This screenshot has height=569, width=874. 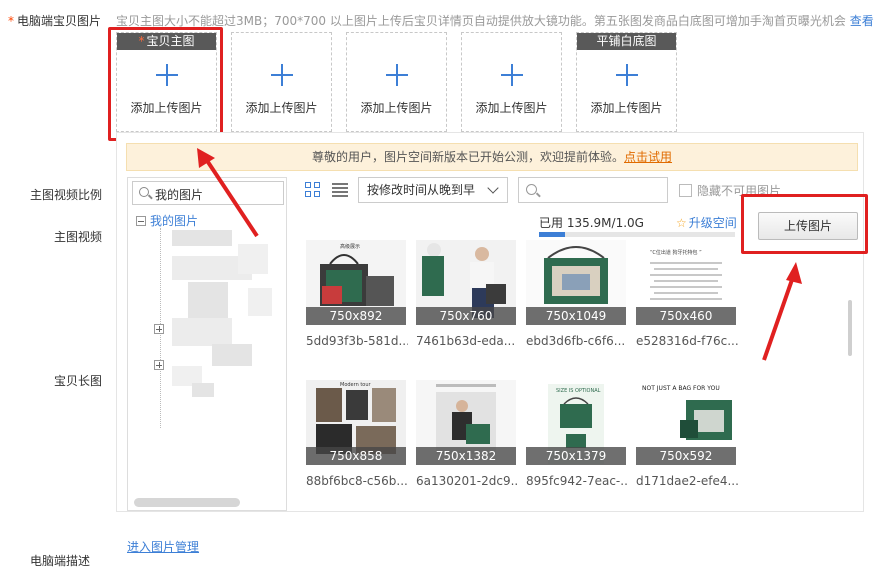 What do you see at coordinates (167, 220) in the screenshot?
I see `tree-root-my-images: 我的图片` at bounding box center [167, 220].